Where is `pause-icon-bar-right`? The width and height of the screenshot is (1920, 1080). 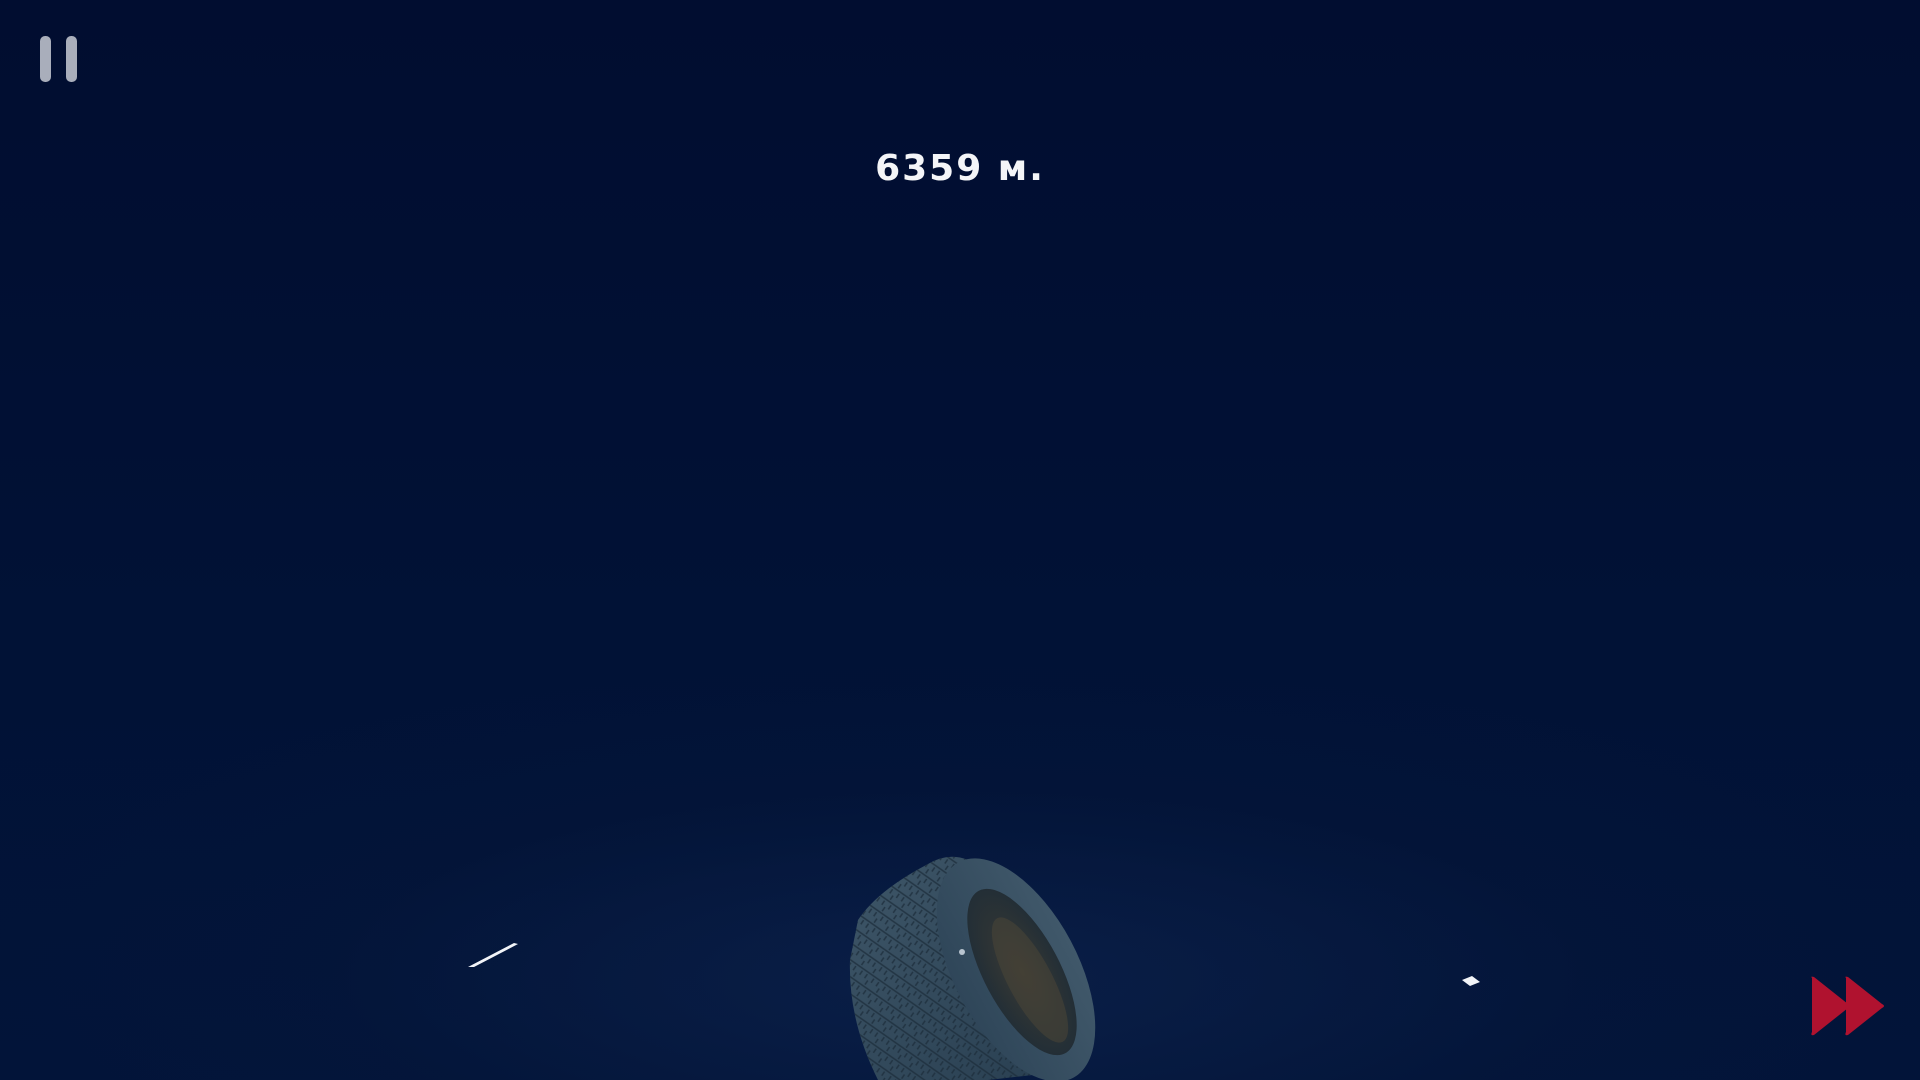 pause-icon-bar-right is located at coordinates (71, 59).